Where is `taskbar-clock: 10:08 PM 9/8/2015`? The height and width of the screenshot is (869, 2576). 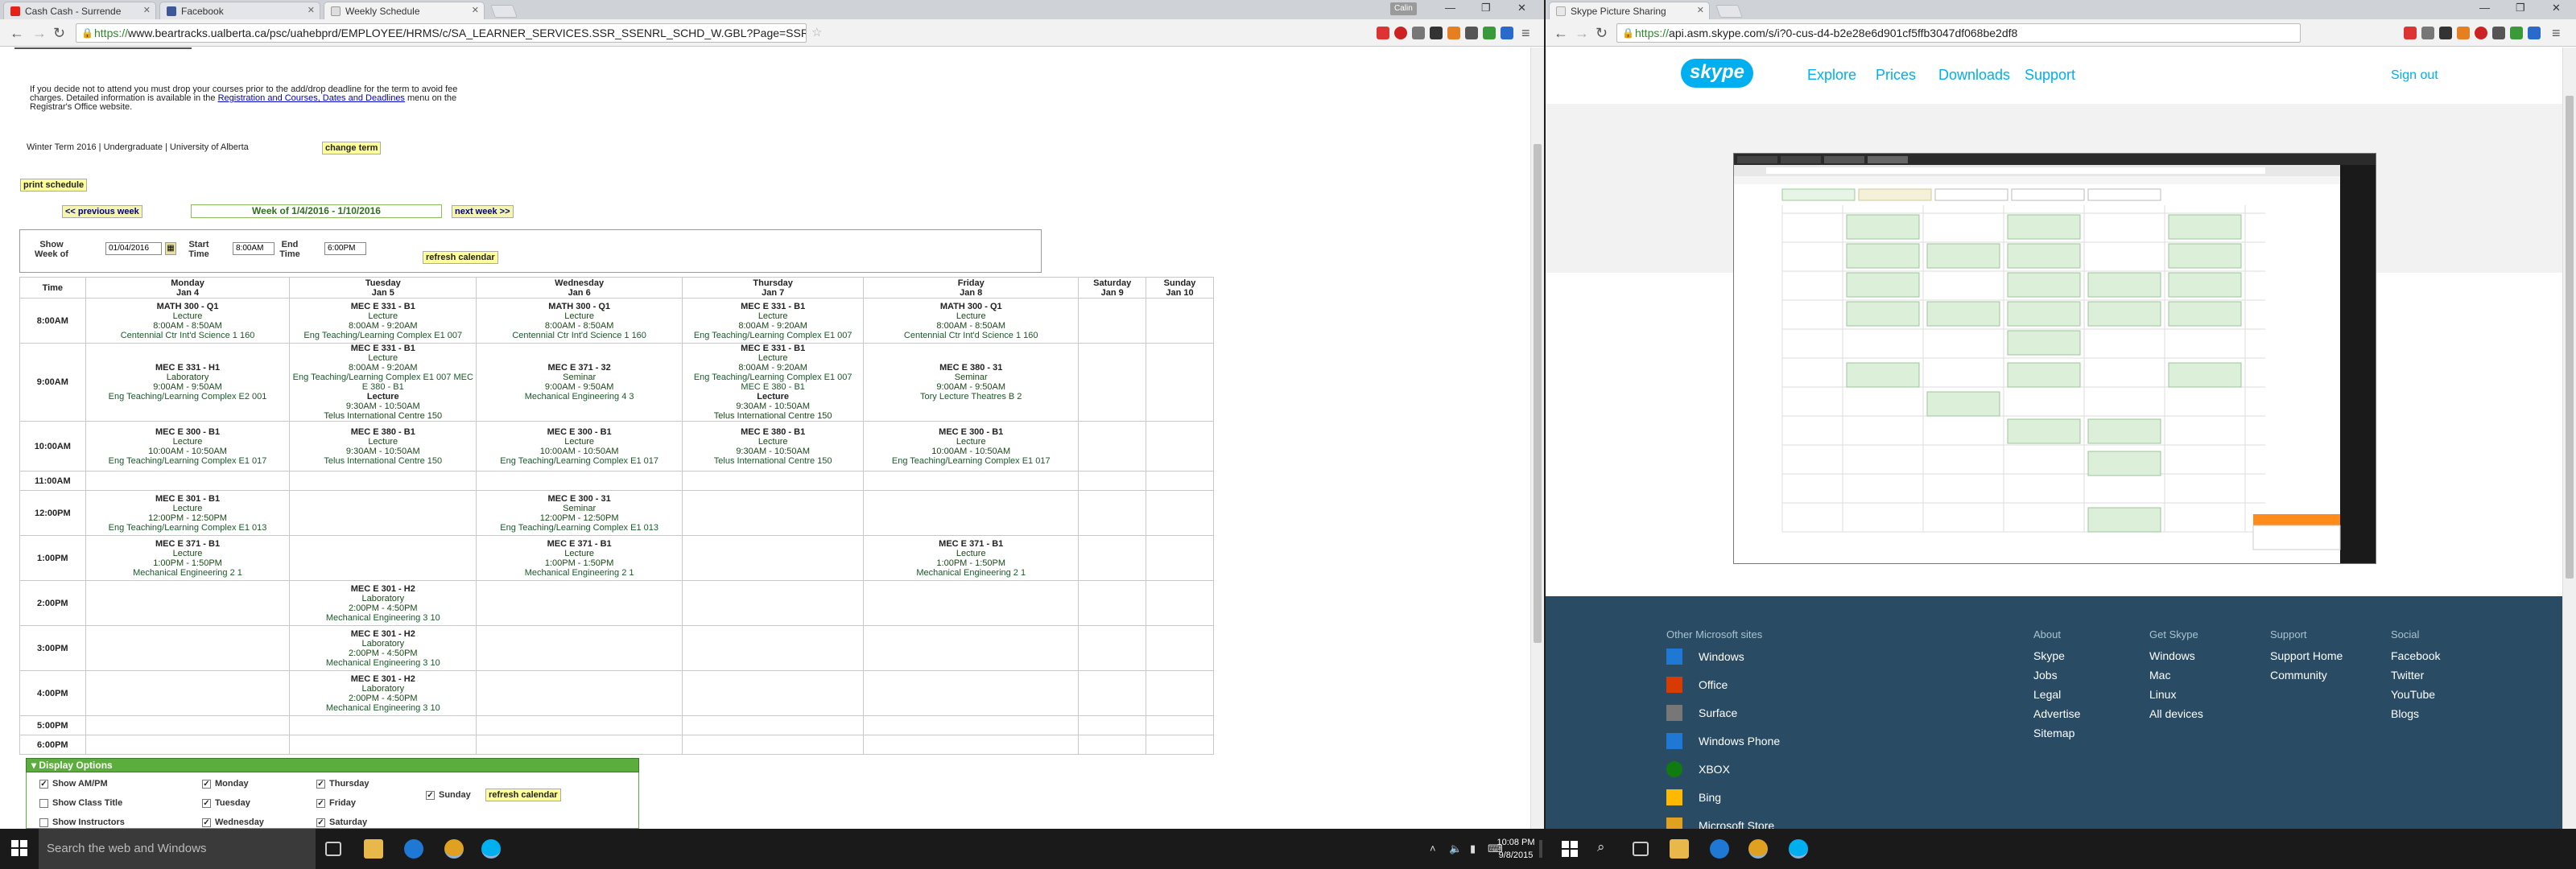 taskbar-clock: 10:08 PM 9/8/2015 is located at coordinates (1516, 849).